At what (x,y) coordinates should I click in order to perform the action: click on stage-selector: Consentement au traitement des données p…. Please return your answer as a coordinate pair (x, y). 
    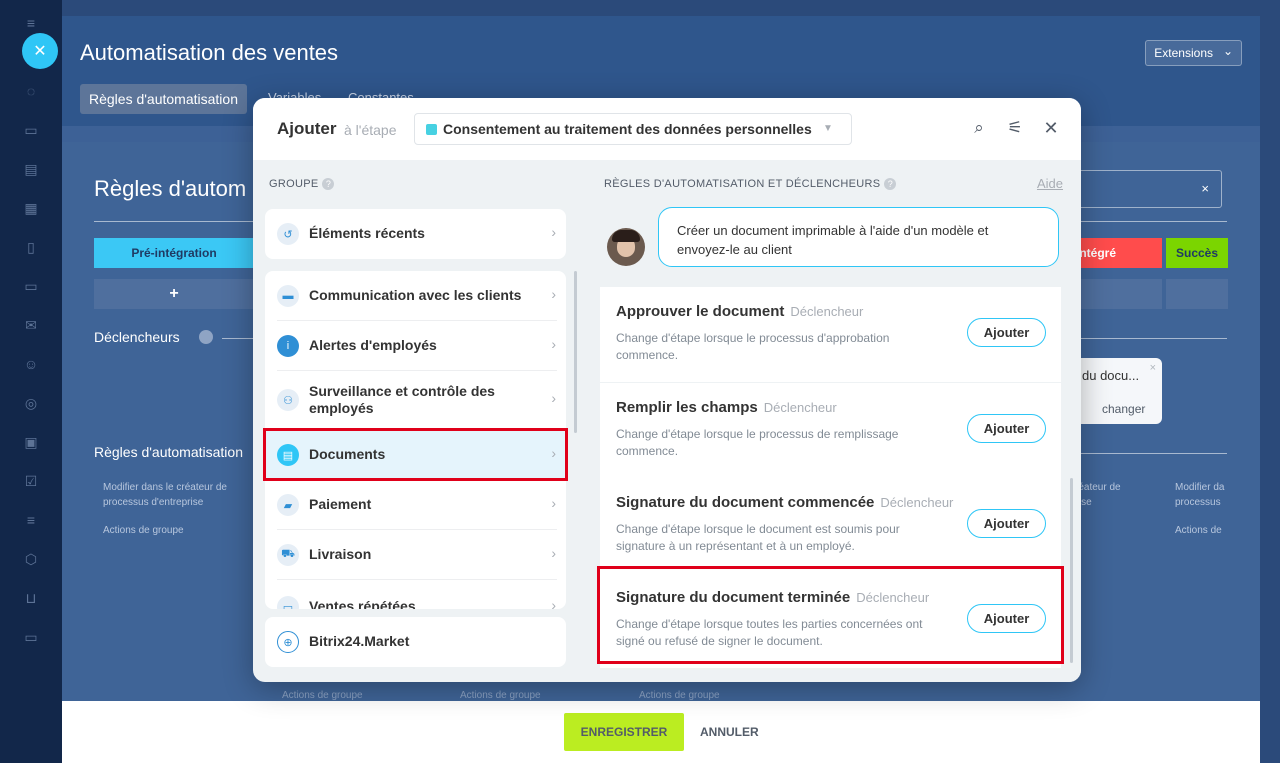
    Looking at the image, I should click on (633, 129).